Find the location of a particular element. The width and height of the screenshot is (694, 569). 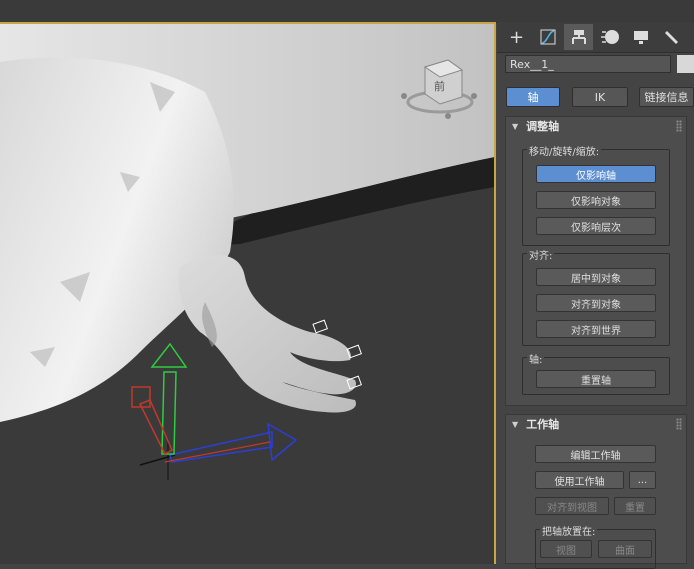

move-rotate-scale-group: 移动/旋转/缩放: 仅影响轴 仅影响对象 仅影响层次 is located at coordinates (596, 194).